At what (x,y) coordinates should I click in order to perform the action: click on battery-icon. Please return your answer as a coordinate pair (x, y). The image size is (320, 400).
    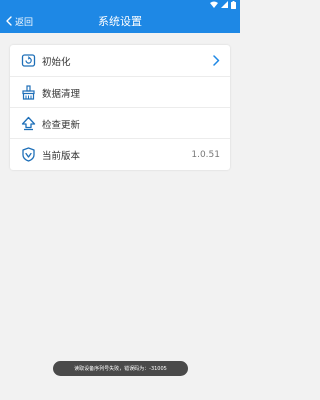
    Looking at the image, I should click on (233, 4).